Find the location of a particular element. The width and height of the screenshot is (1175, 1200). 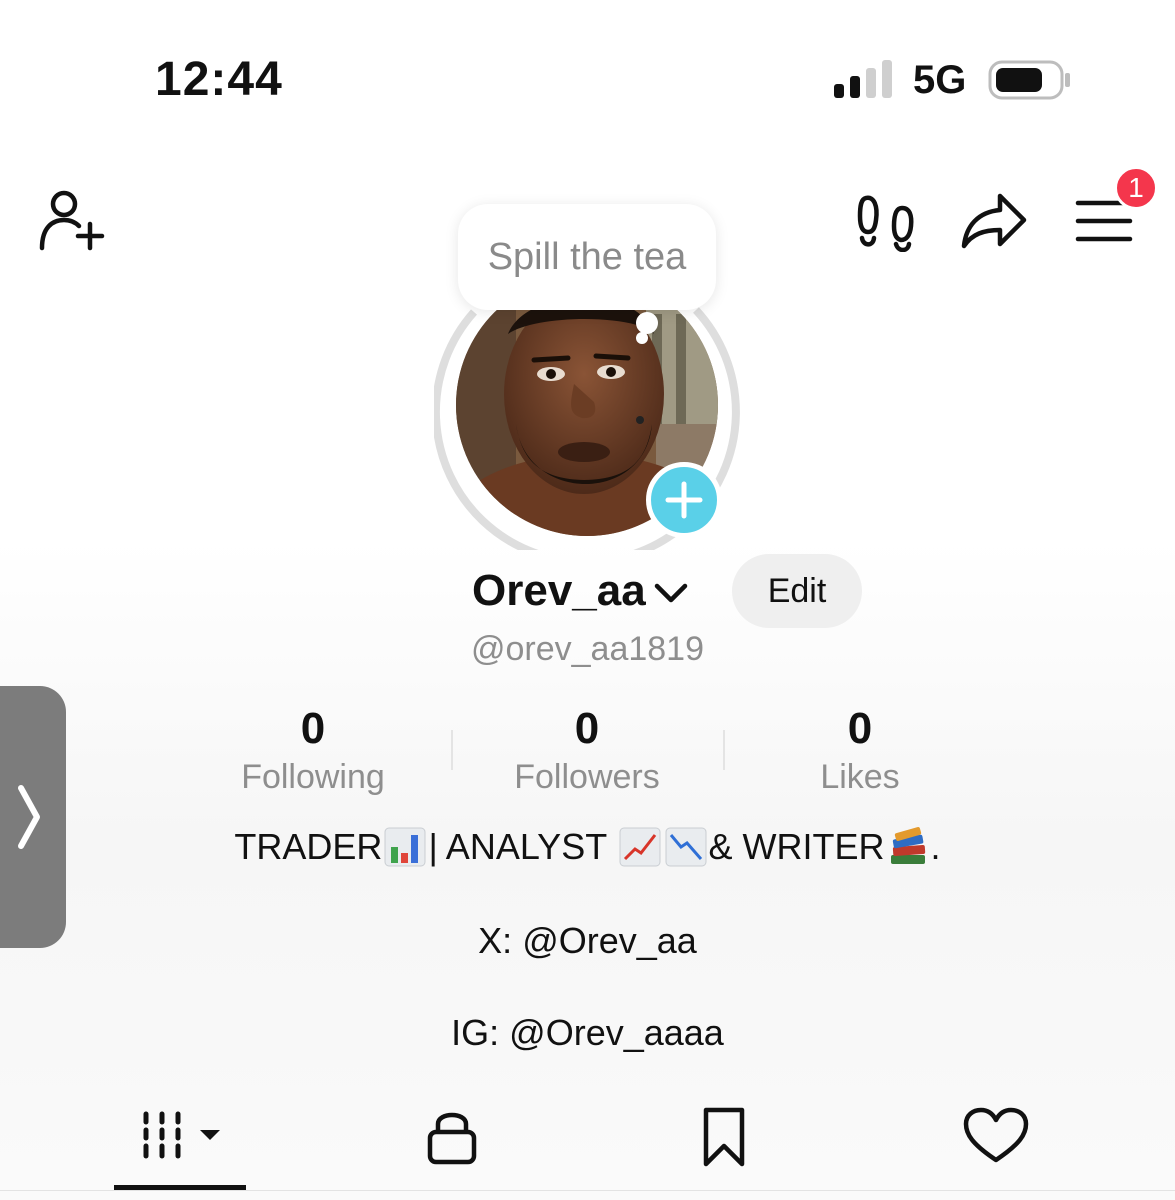

stat-likes: 0 Likes is located at coordinates (860, 750).